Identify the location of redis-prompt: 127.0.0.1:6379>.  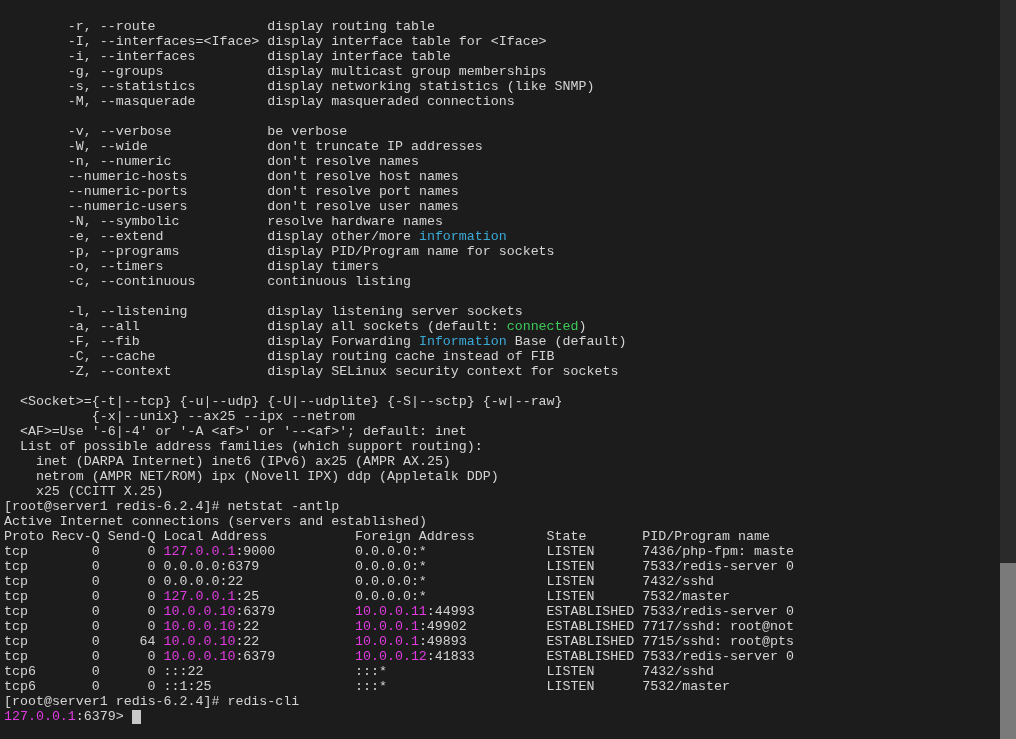
(64, 716).